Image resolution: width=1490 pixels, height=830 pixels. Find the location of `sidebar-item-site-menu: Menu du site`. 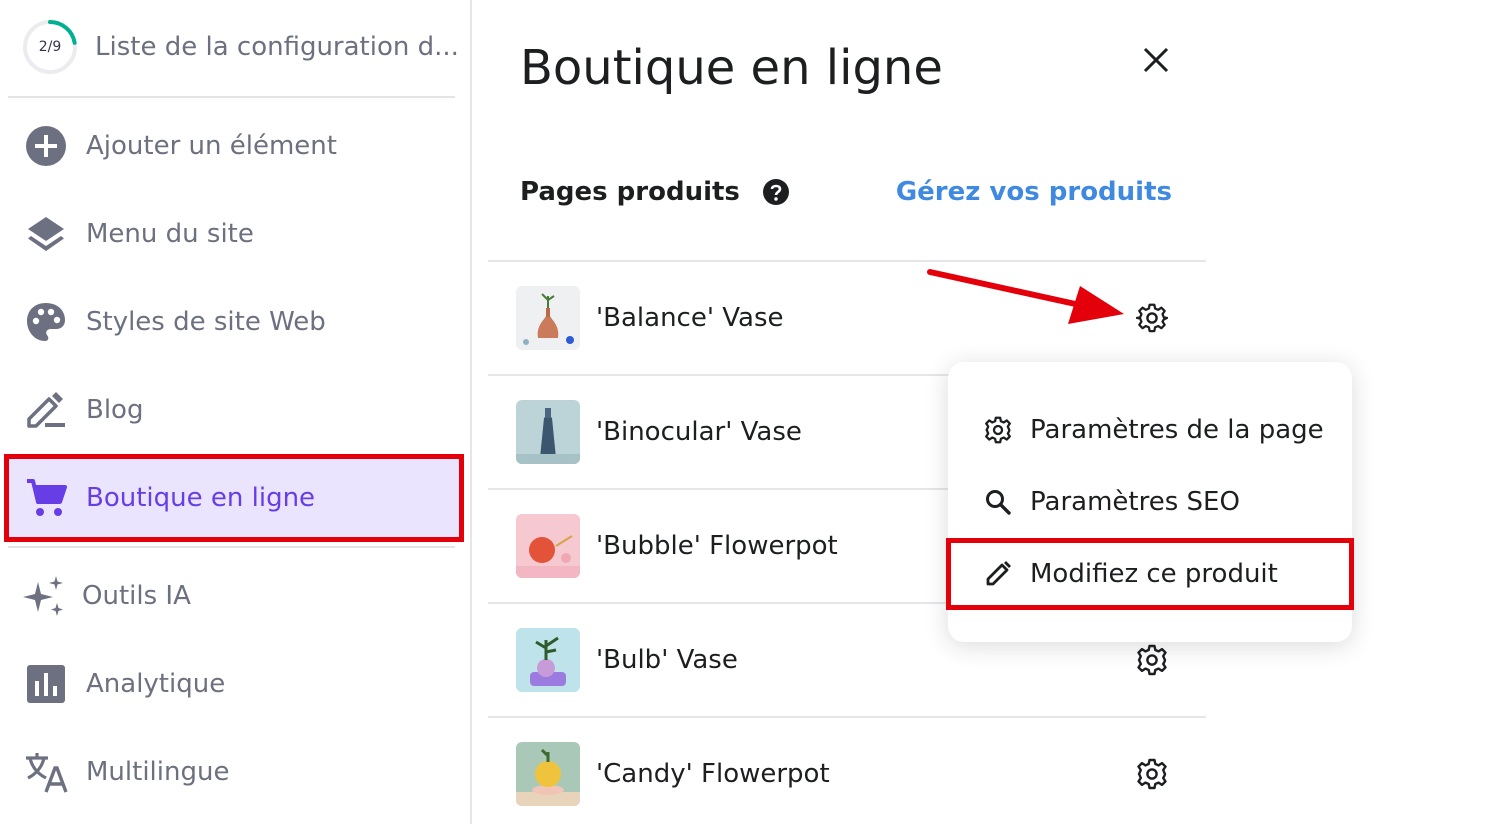

sidebar-item-site-menu: Menu du site is located at coordinates (234, 234).